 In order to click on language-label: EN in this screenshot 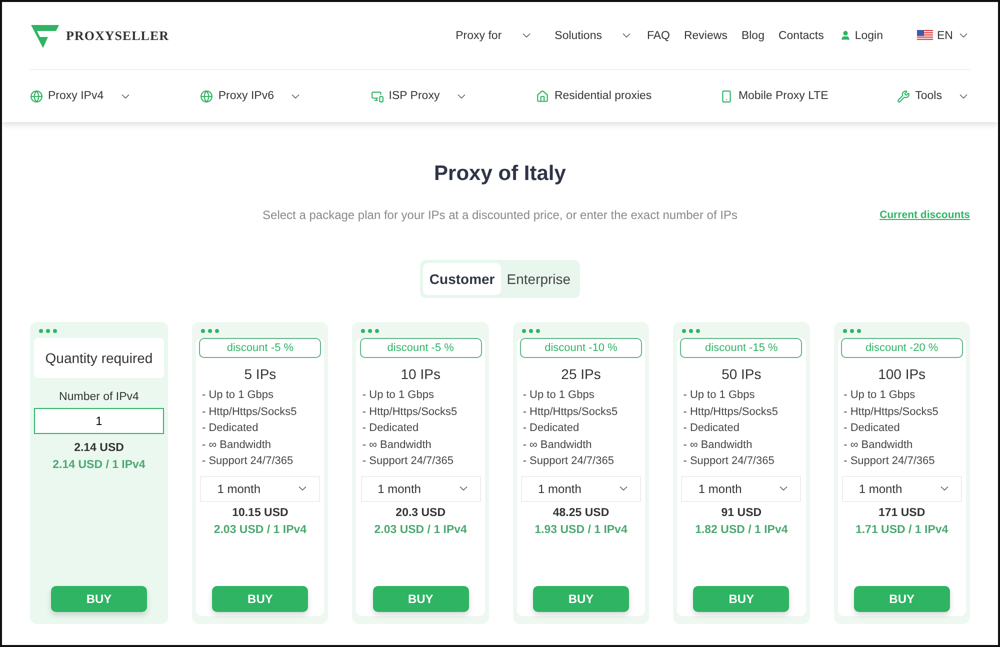, I will do `click(945, 36)`.